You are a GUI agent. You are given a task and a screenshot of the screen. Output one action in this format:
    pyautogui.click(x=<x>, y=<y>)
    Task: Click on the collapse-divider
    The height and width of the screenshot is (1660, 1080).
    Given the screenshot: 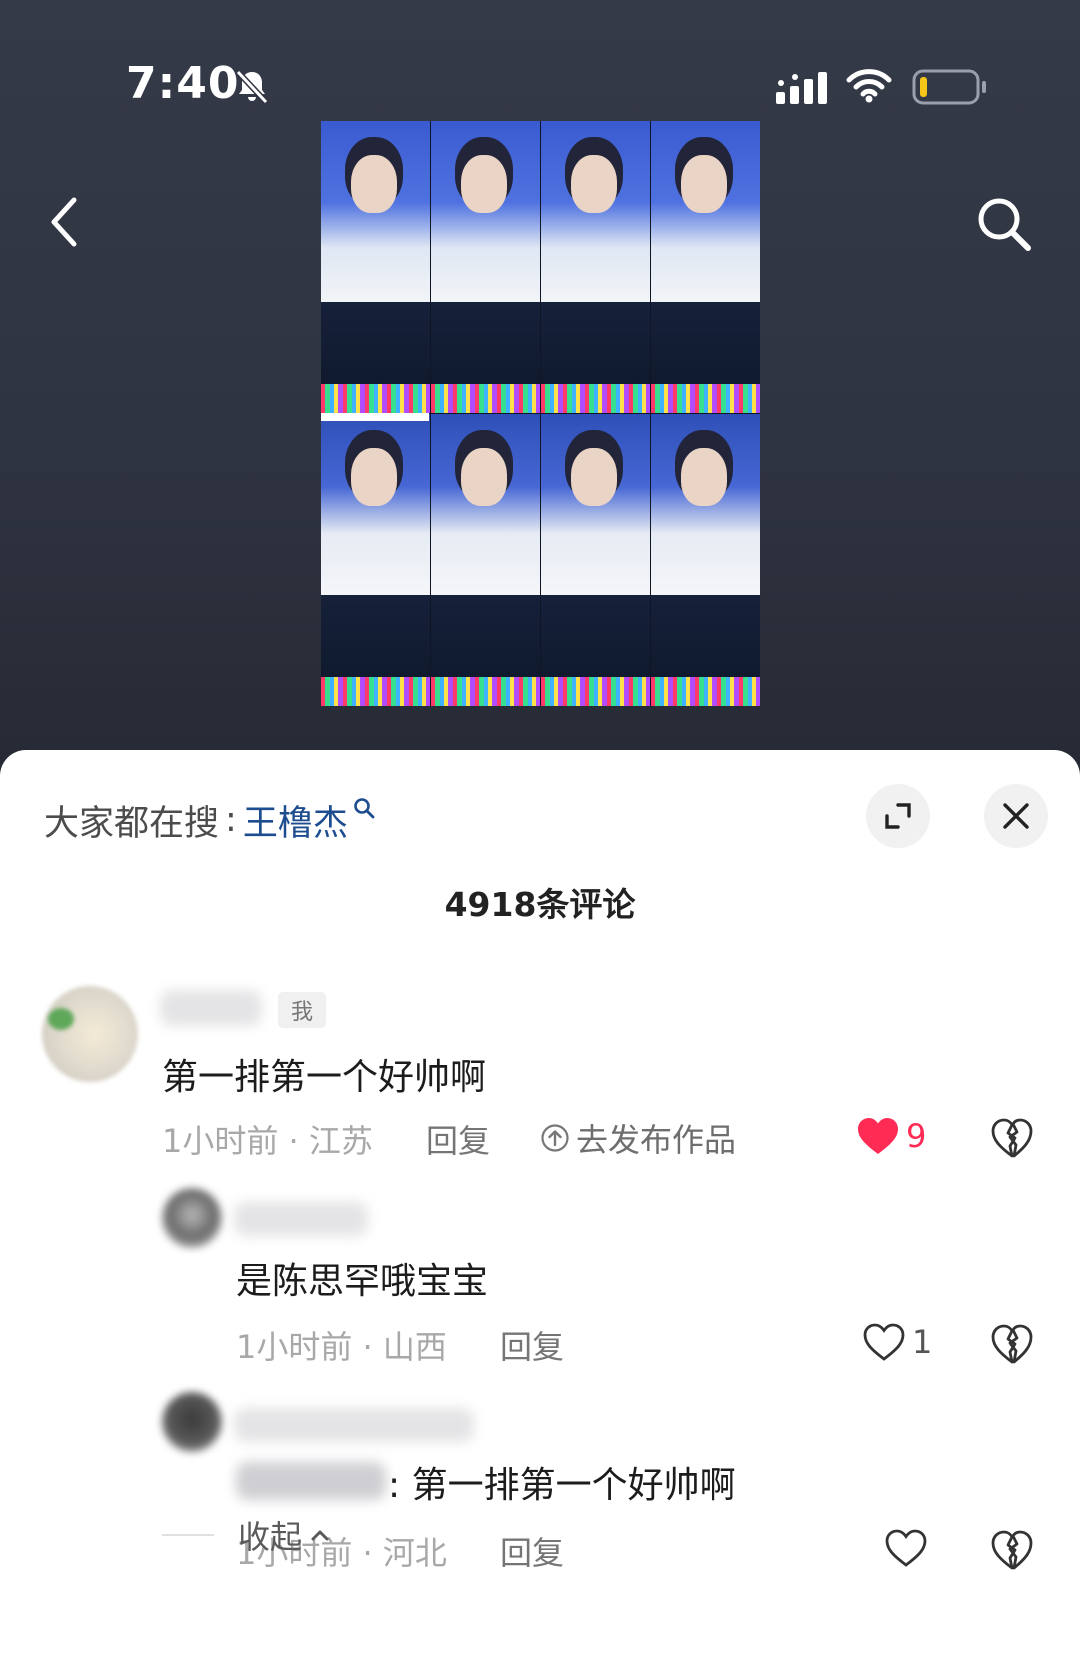 What is the action you would take?
    pyautogui.click(x=188, y=1535)
    